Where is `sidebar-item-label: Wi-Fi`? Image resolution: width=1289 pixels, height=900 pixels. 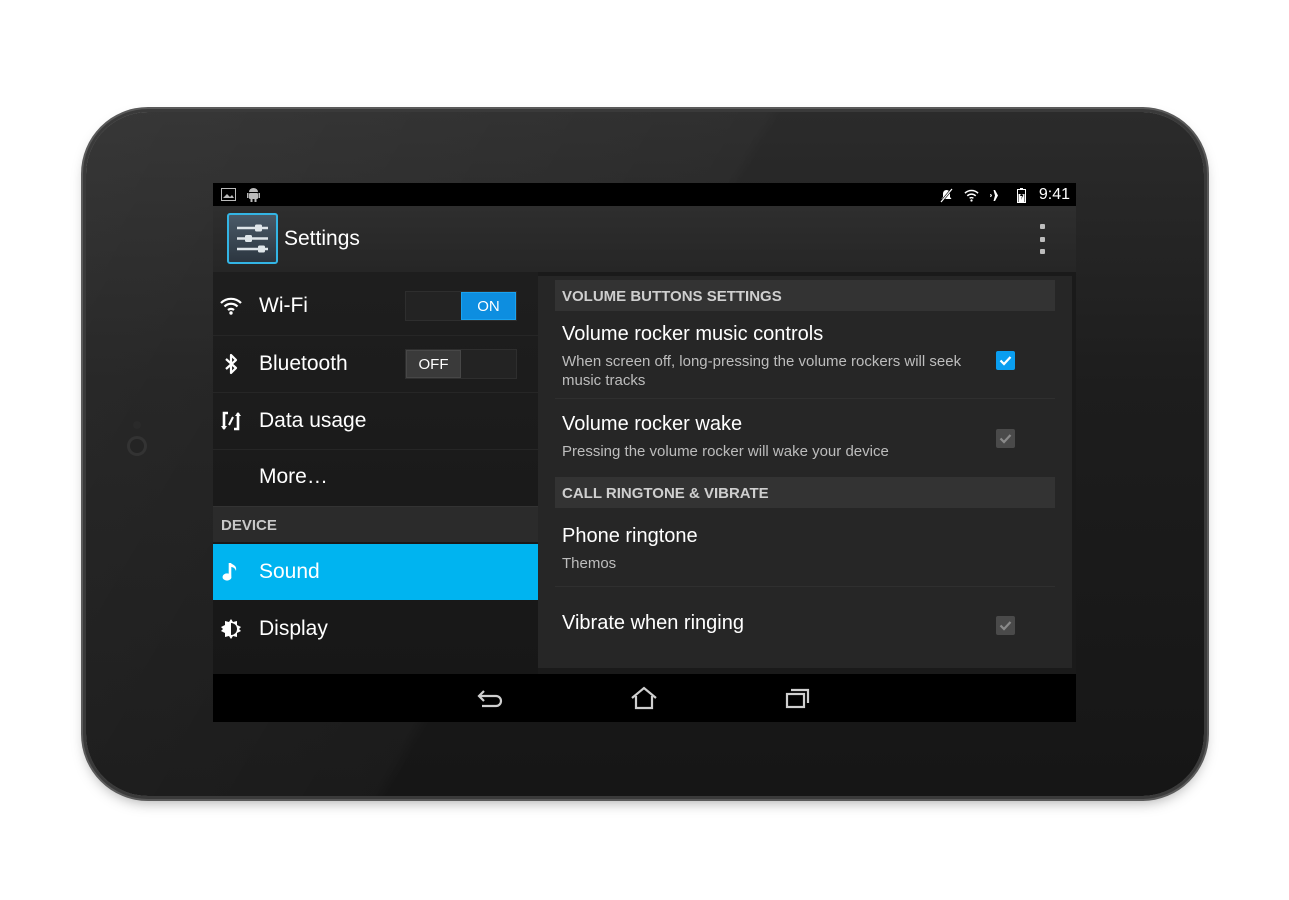
sidebar-item-label: Wi-Fi is located at coordinates (283, 305).